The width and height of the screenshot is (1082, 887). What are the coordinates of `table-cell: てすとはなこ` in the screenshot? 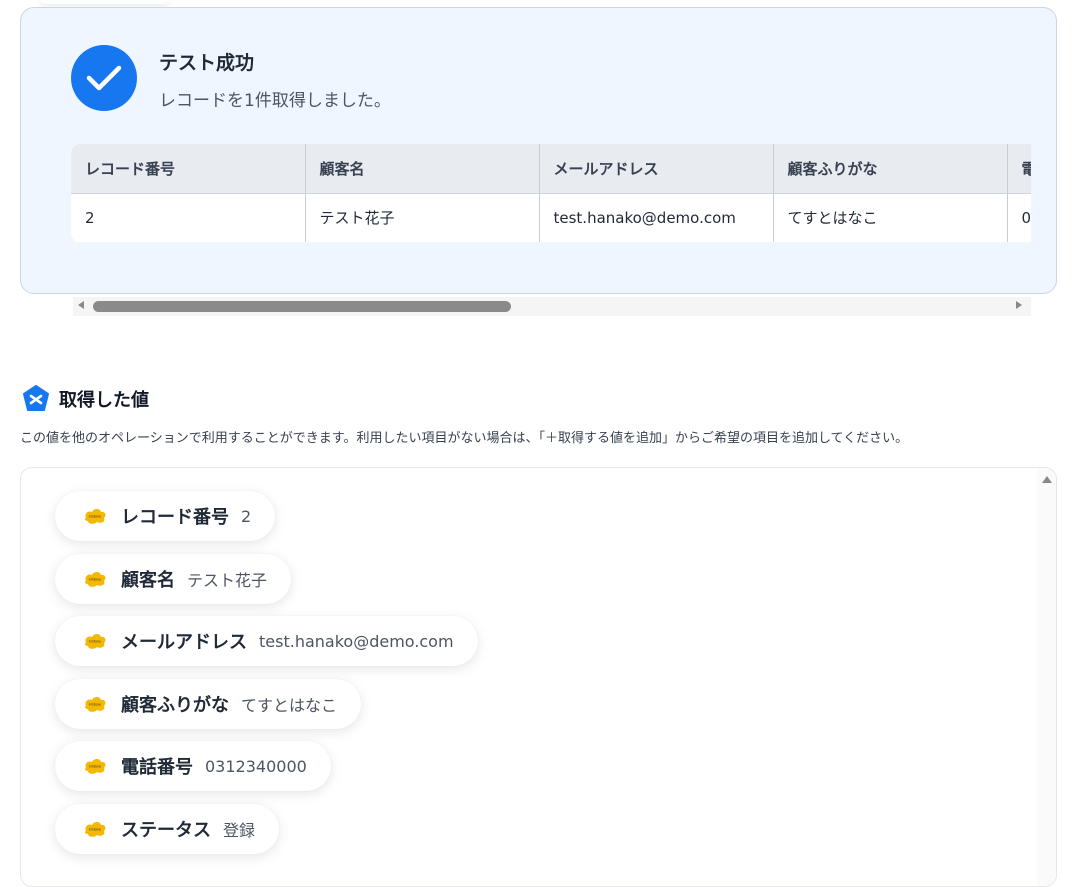 It's located at (890, 217).